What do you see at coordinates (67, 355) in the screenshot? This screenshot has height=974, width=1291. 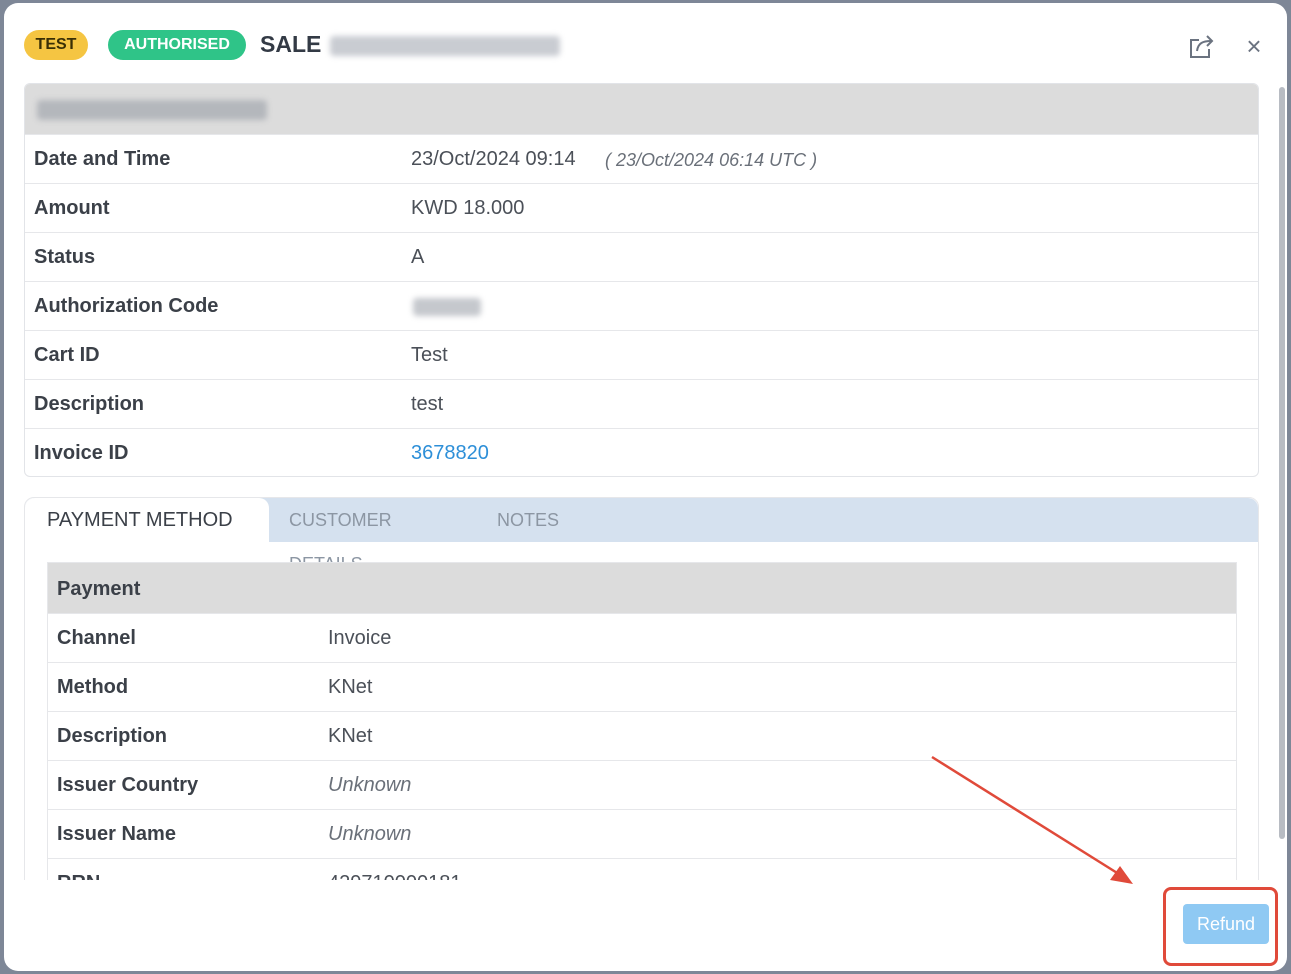 I see `detail-label: Cart ID` at bounding box center [67, 355].